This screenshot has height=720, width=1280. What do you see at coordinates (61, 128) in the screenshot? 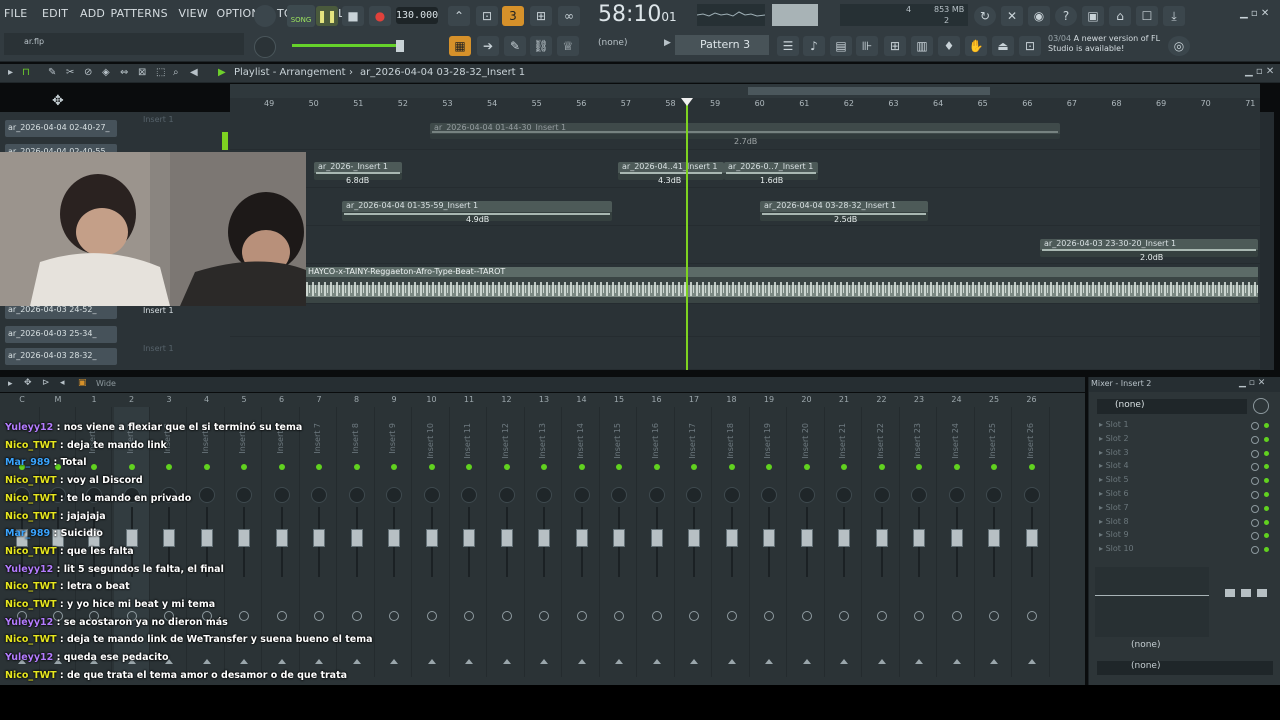
I see `picker-clip-item: ar_2026-04-04 02-40-27_` at bounding box center [61, 128].